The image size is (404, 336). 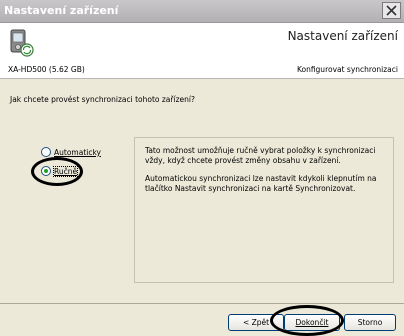 I want to click on header-title: Nastavení zařízení, so click(x=342, y=36).